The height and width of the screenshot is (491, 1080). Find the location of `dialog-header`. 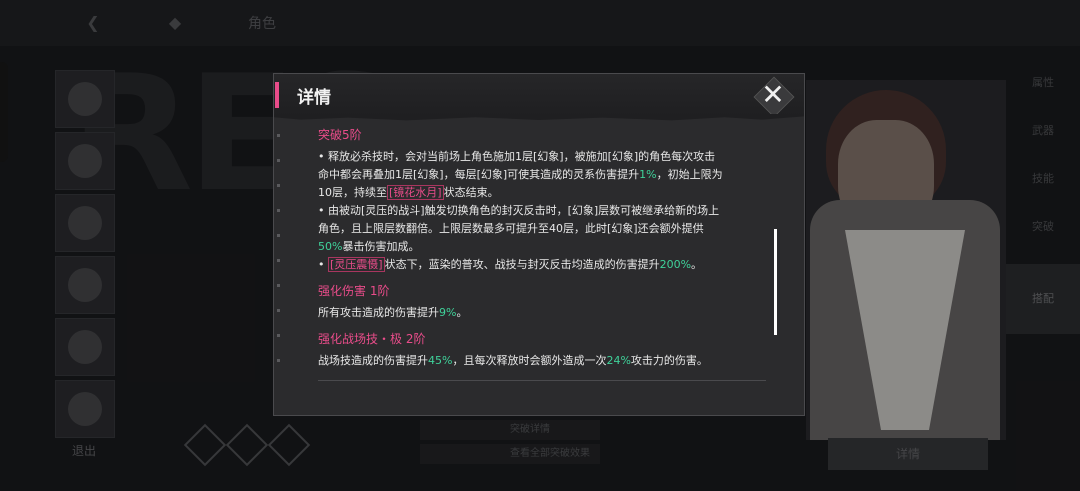

dialog-header is located at coordinates (539, 95).